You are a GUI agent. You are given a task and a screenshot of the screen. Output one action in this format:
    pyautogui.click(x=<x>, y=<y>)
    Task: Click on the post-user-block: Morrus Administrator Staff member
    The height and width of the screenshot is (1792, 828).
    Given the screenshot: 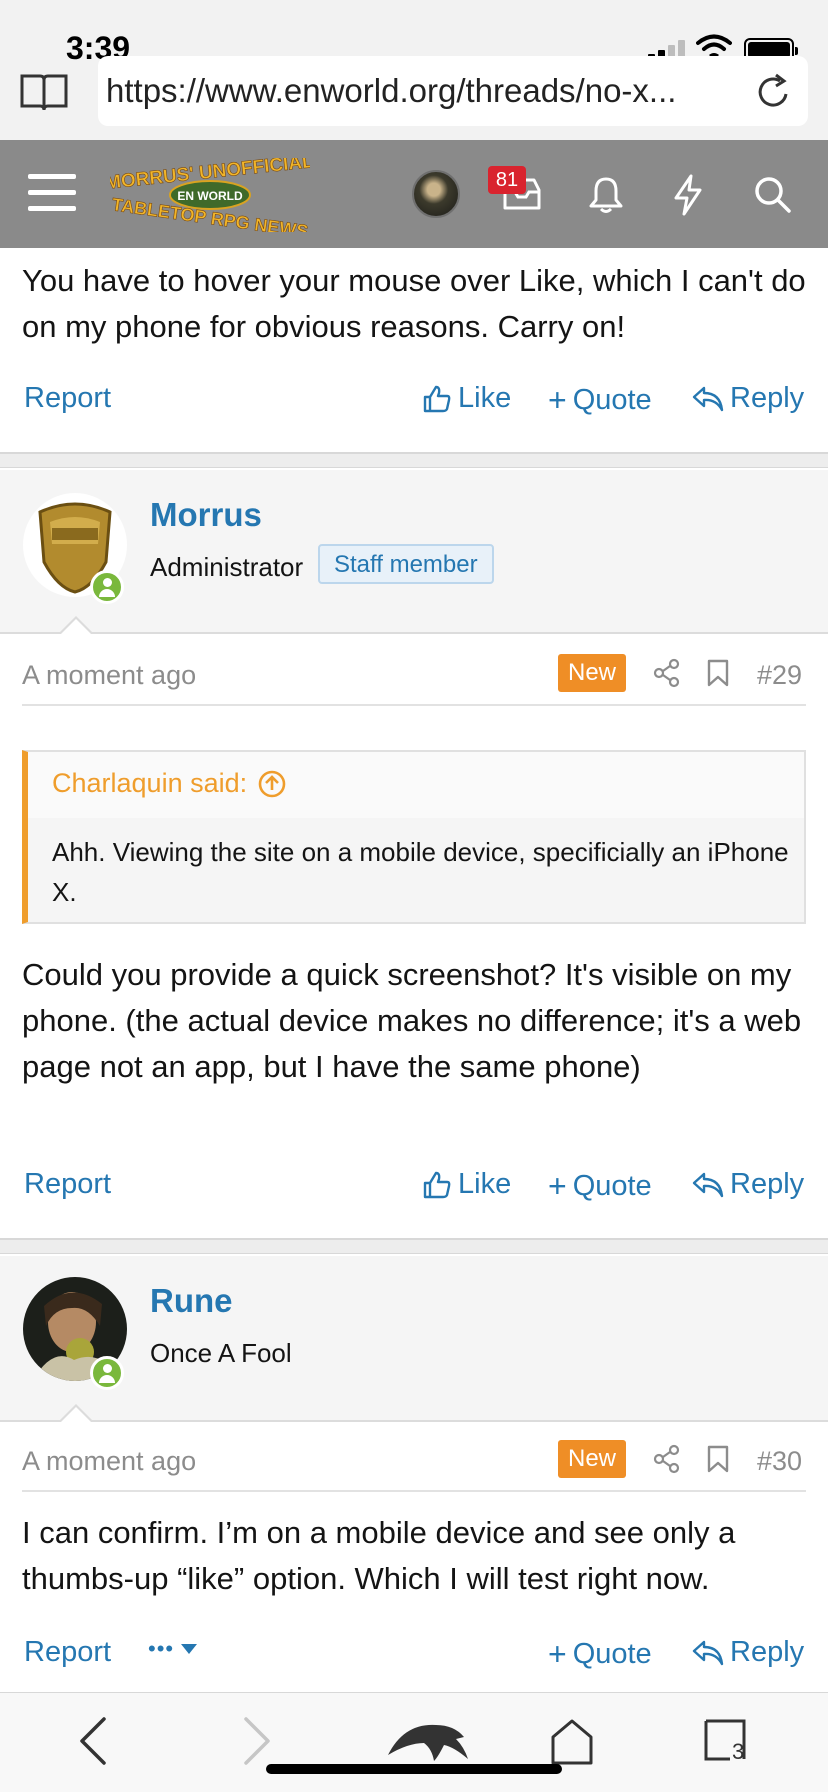 What is the action you would take?
    pyautogui.click(x=414, y=552)
    